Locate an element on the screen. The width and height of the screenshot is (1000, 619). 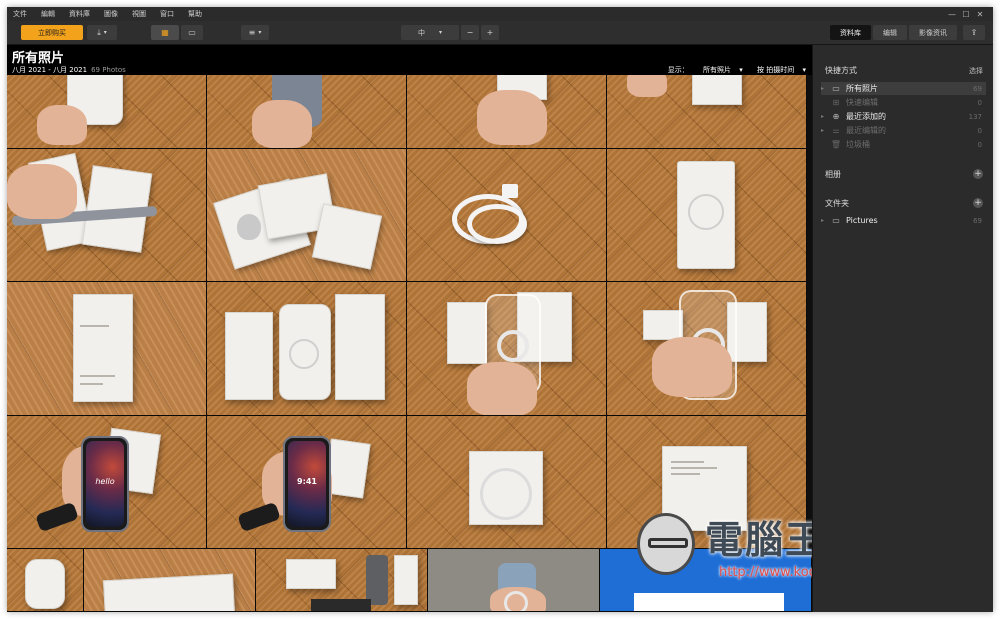
photo-thumbnail: 9:41 is located at coordinates (307, 482).